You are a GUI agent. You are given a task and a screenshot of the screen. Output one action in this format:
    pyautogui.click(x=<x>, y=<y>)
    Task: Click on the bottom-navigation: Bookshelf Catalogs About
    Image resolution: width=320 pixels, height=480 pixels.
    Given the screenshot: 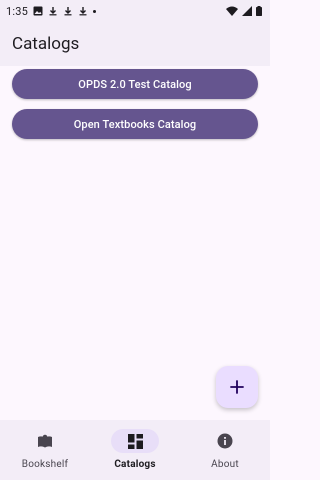 What is the action you would take?
    pyautogui.click(x=135, y=450)
    